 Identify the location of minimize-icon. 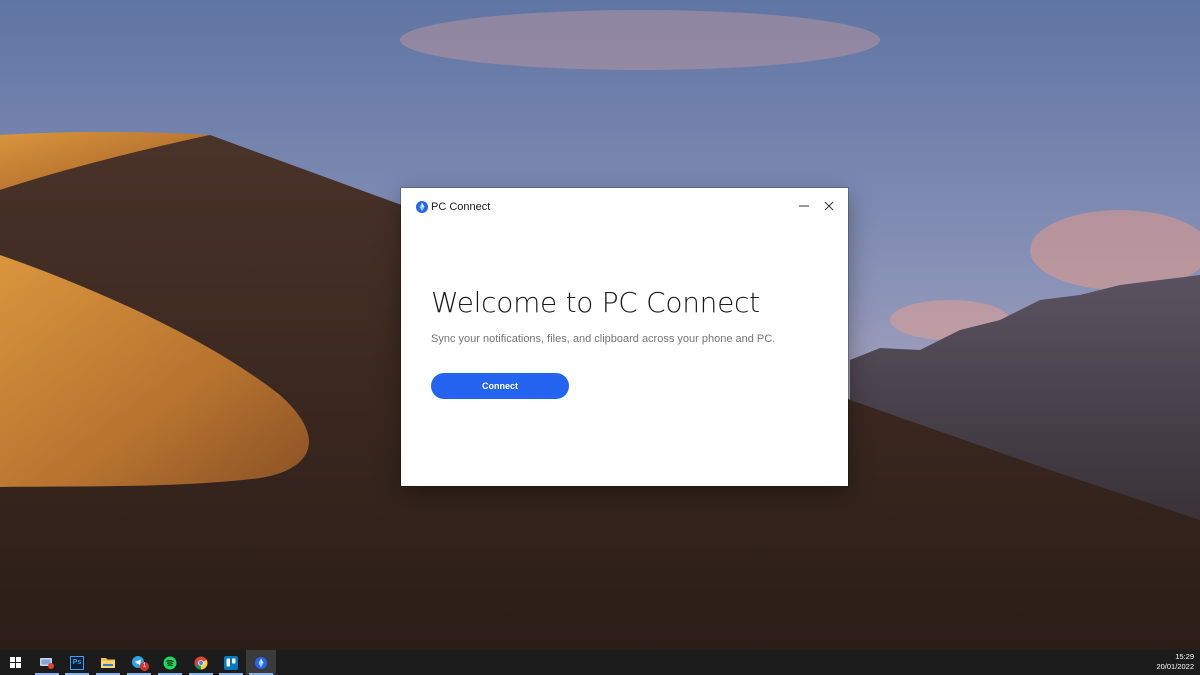
(804, 206).